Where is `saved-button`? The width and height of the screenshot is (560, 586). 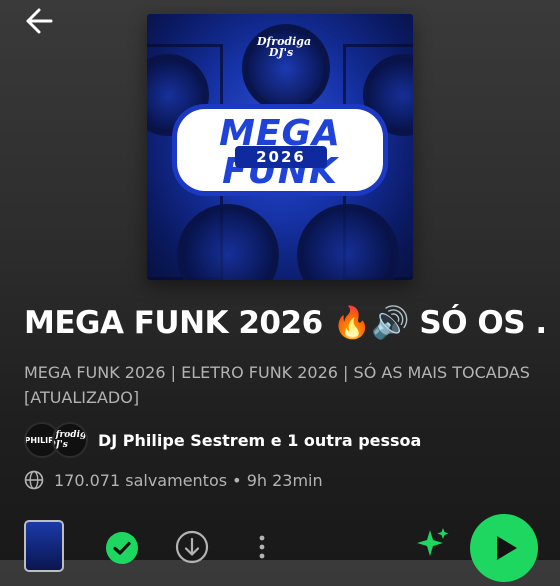
saved-button is located at coordinates (122, 548).